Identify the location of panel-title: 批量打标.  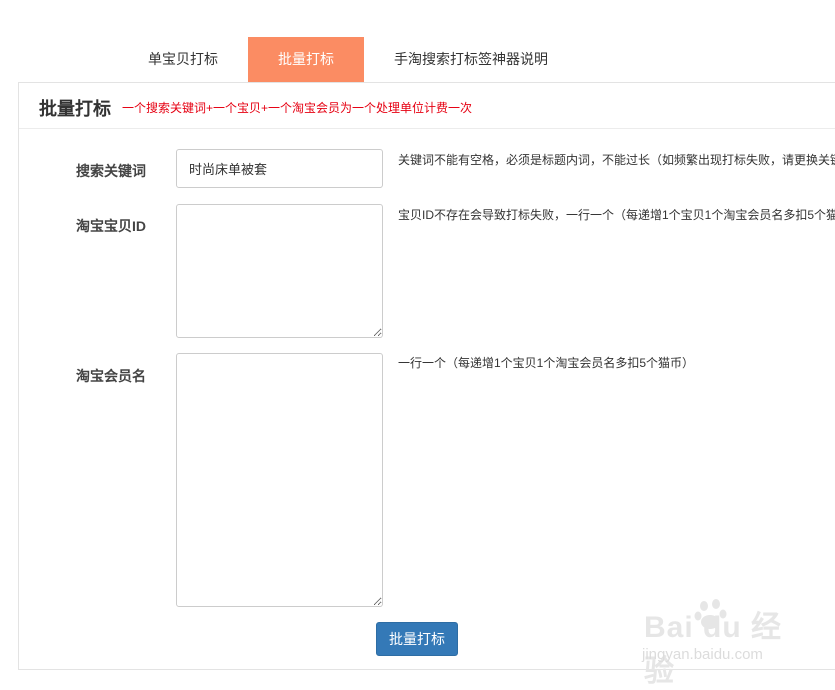
(75, 109).